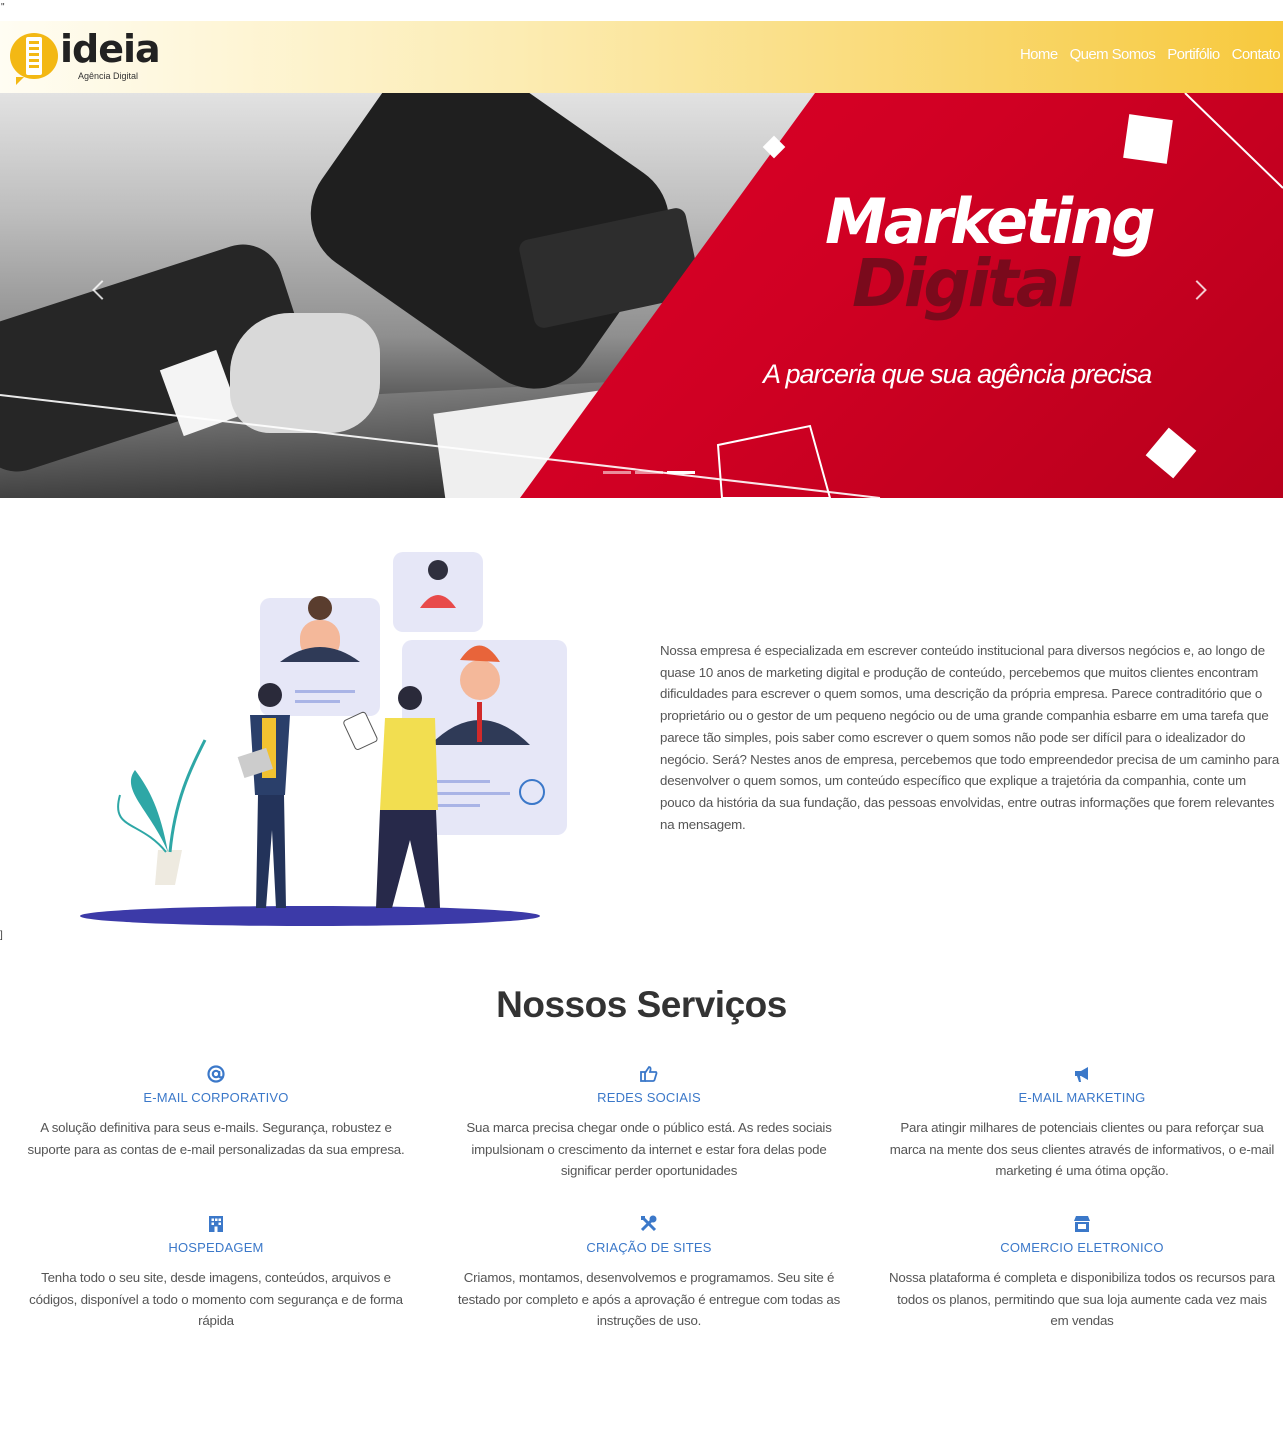  I want to click on store-icon, so click(1082, 1224).